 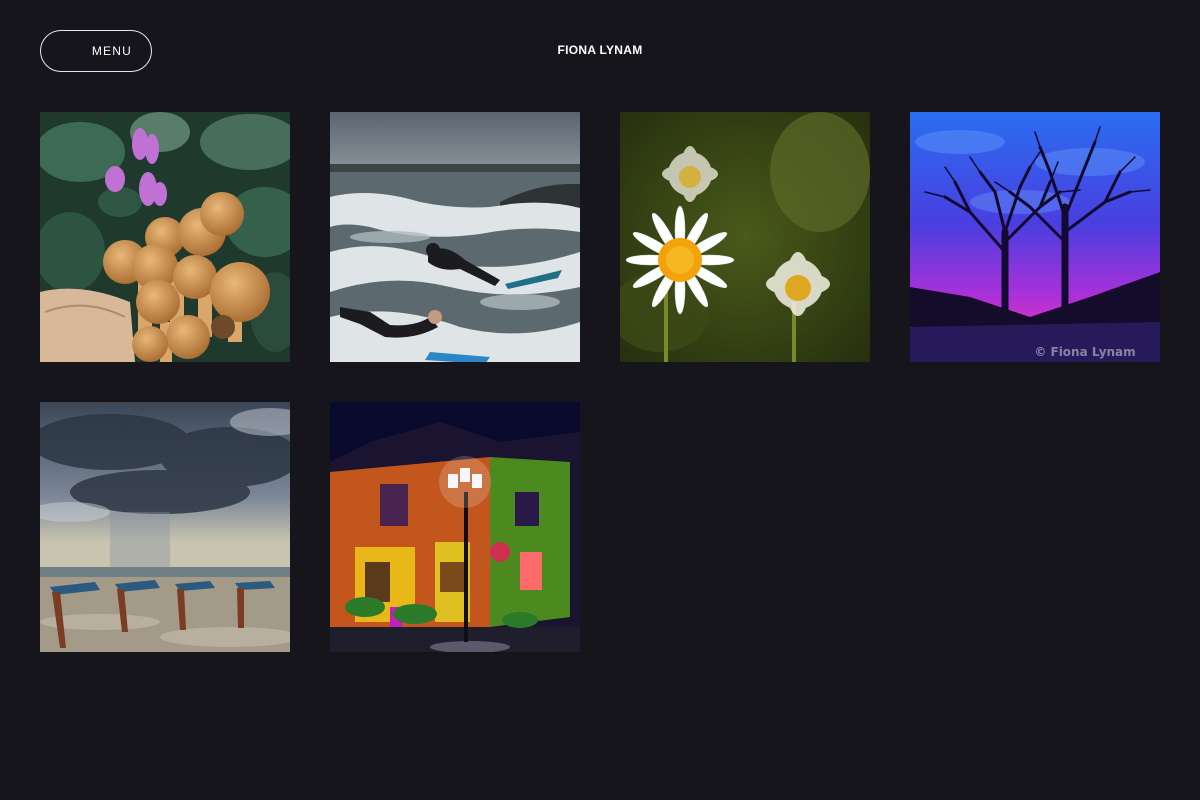 I want to click on site-title: FIONA LYNAM, so click(x=600, y=50).